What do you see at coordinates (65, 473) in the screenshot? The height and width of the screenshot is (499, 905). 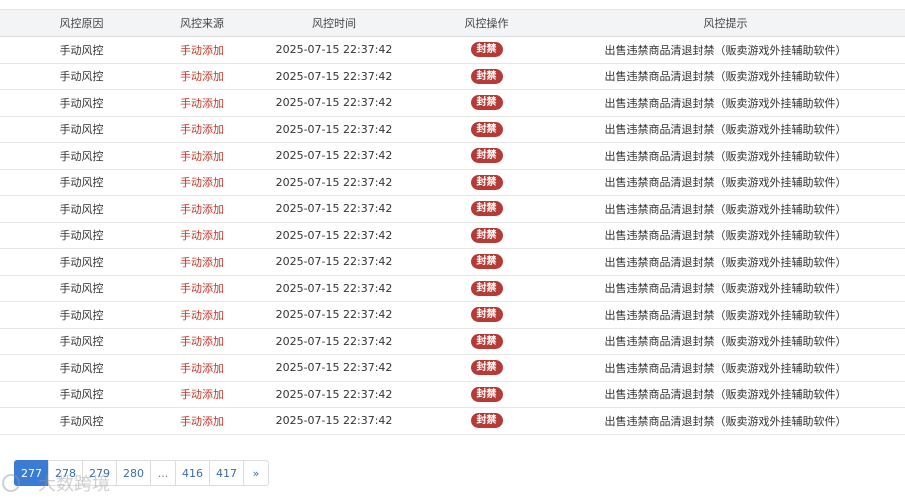 I see `page-278: 278` at bounding box center [65, 473].